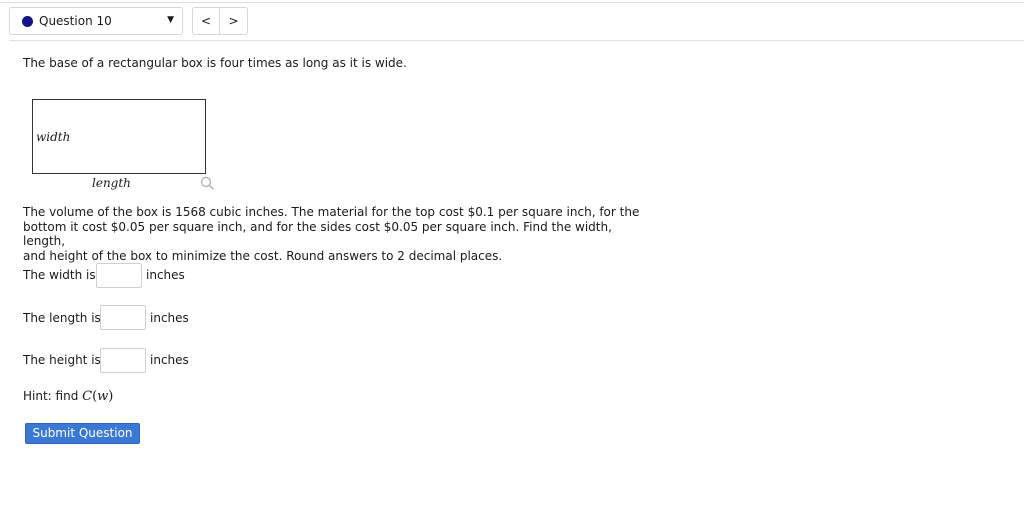 This screenshot has height=523, width=1024. Describe the element at coordinates (516, 40) in the screenshot. I see `question-divider` at that location.